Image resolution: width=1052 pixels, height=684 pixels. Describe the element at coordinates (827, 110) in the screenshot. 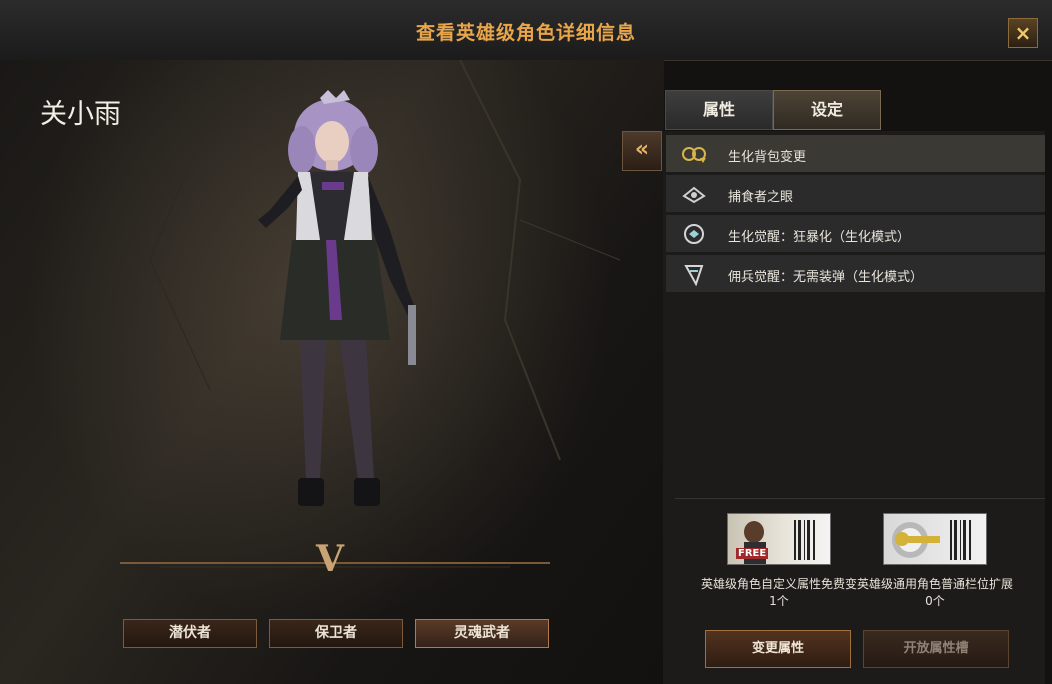

I see `tab-settings: 设定` at that location.